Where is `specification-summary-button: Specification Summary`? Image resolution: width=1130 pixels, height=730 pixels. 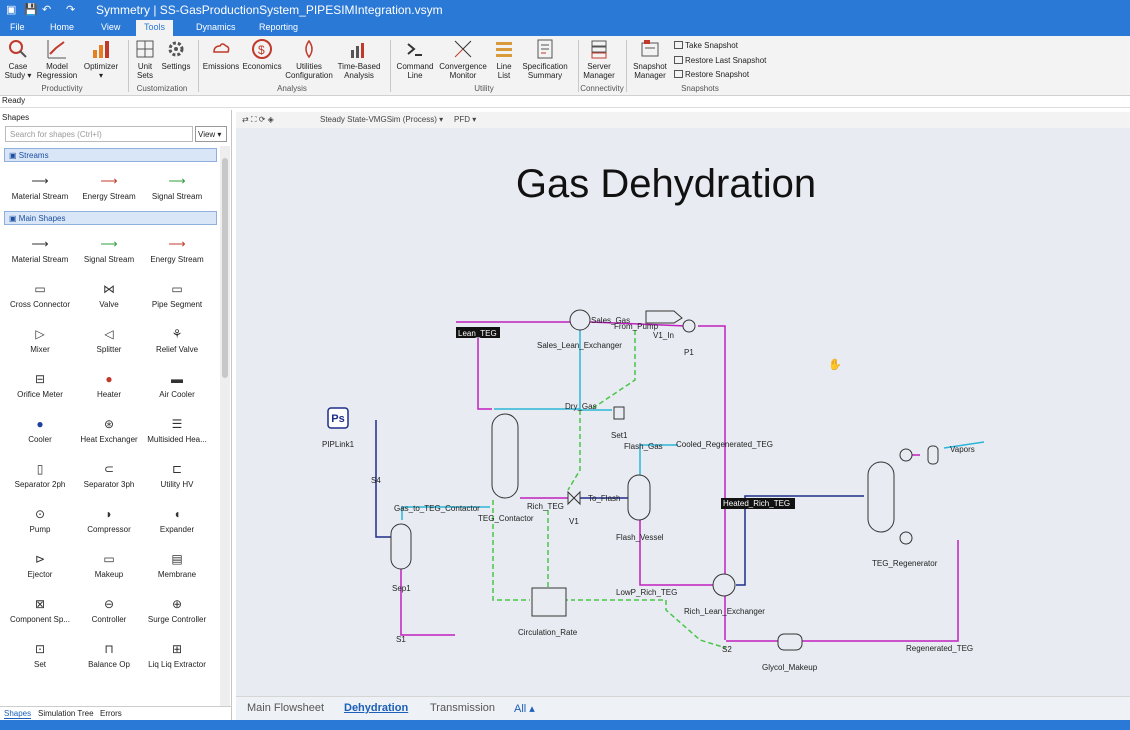 specification-summary-button: Specification Summary is located at coordinates (545, 58).